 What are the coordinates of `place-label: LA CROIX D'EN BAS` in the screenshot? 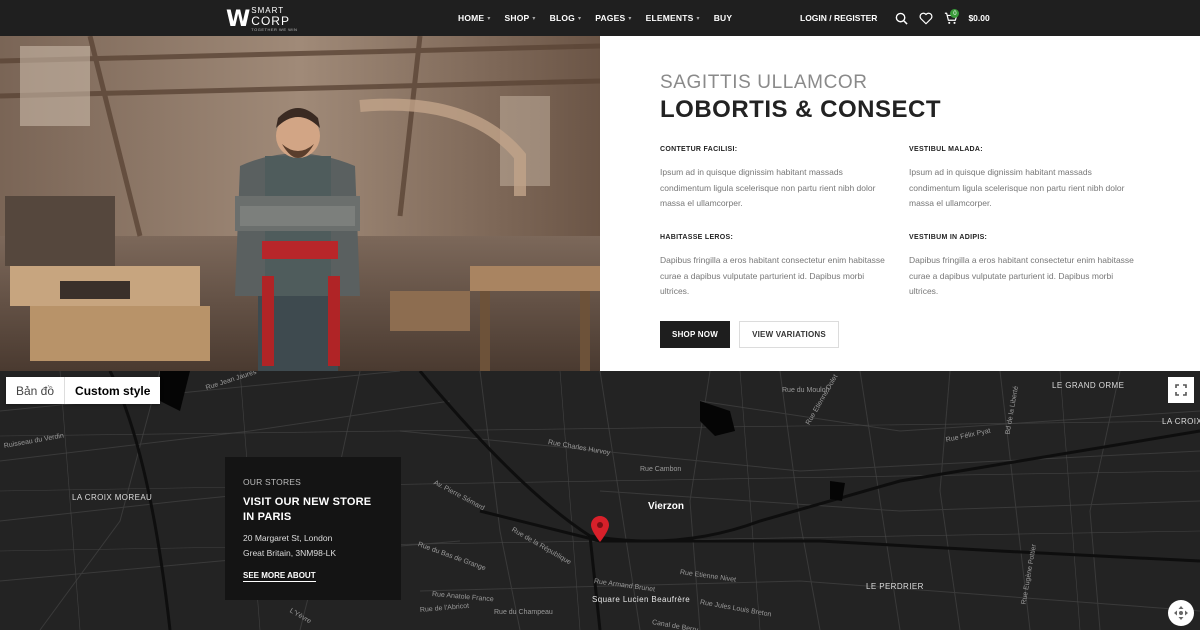 It's located at (1181, 421).